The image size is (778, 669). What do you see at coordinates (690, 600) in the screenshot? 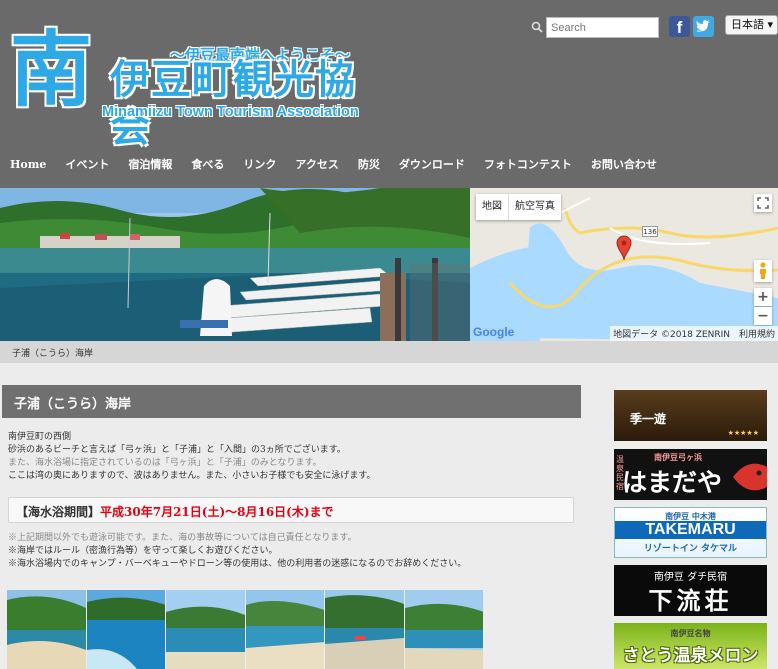
I see `ad-karyuso-main: 下流荘` at bounding box center [690, 600].